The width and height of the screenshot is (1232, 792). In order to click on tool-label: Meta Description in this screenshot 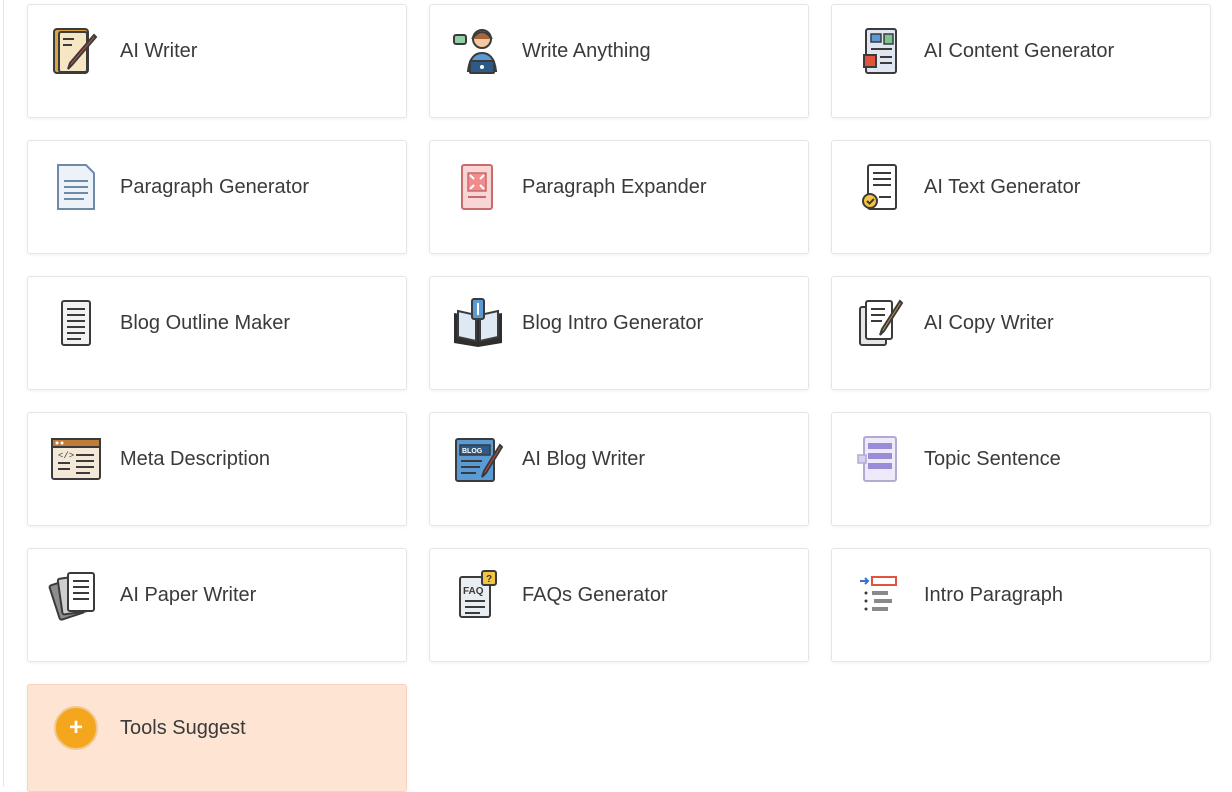, I will do `click(195, 458)`.